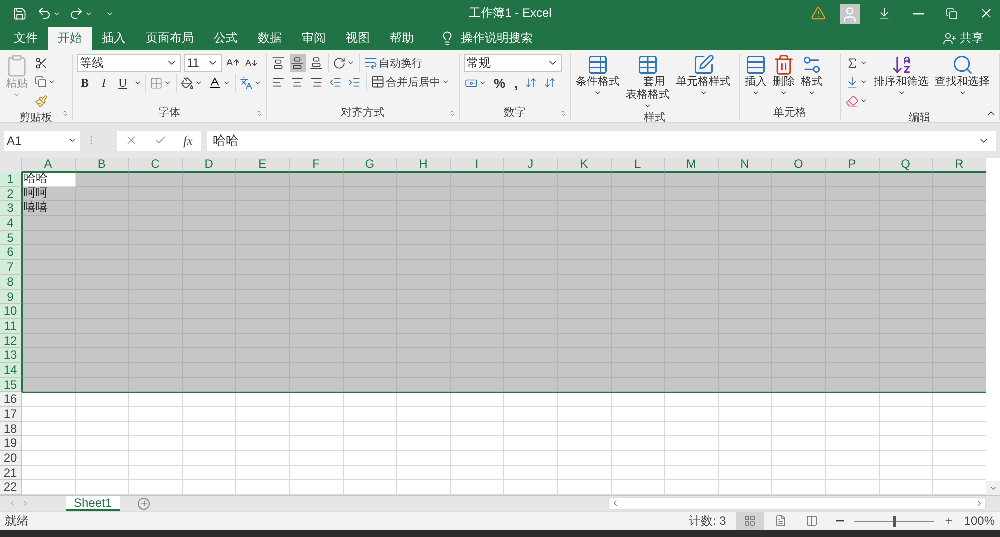  I want to click on column-header: M, so click(692, 165).